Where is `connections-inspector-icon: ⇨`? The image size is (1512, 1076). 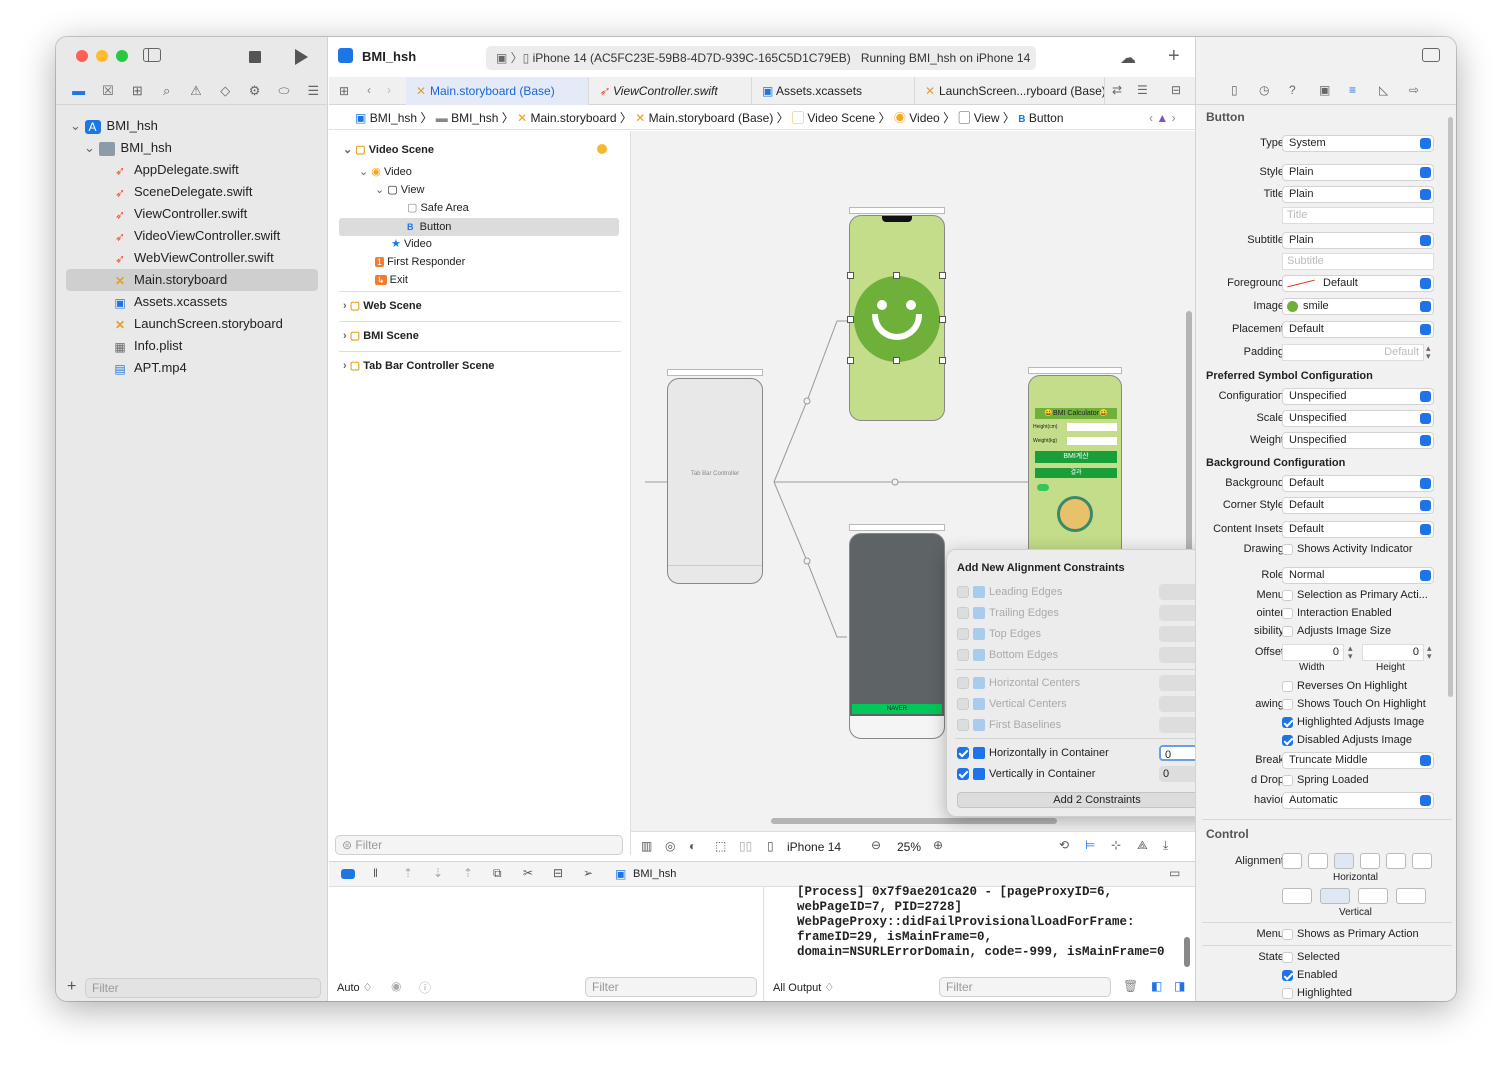
connections-inspector-icon: ⇨ is located at coordinates (1414, 90).